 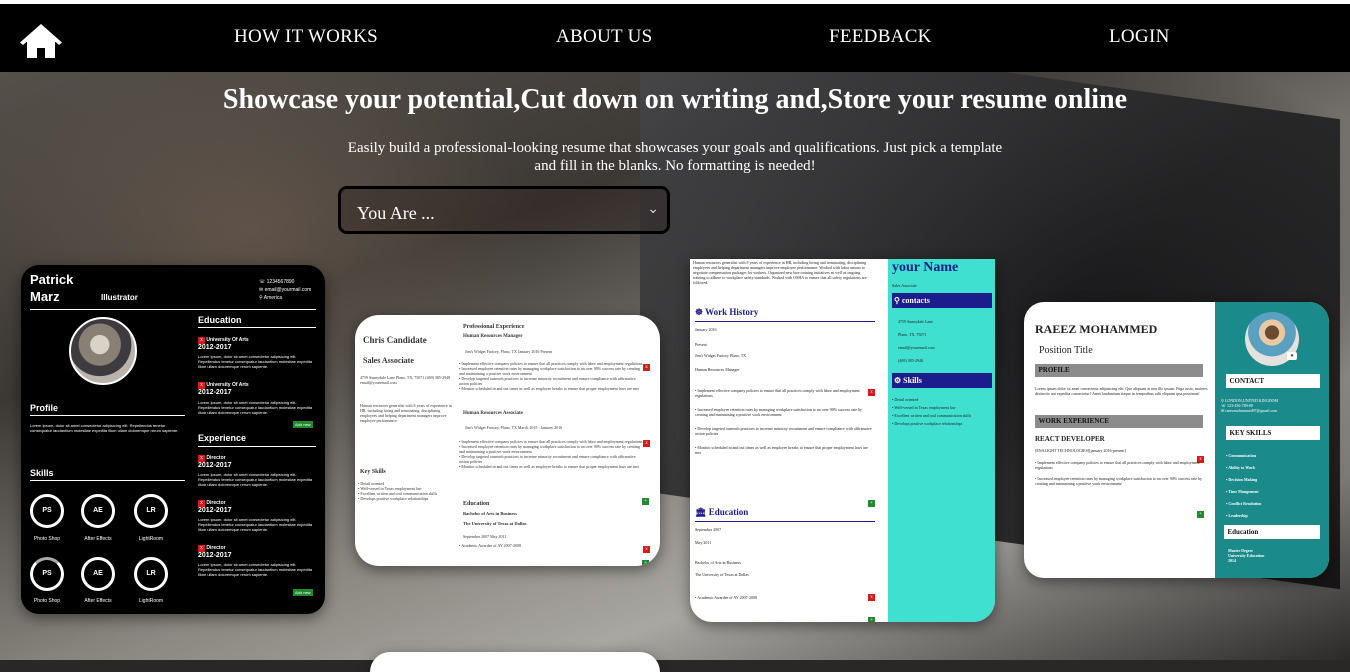 What do you see at coordinates (485, 536) in the screenshot?
I see `c2-edu-dates: September 2007 May 2011` at bounding box center [485, 536].